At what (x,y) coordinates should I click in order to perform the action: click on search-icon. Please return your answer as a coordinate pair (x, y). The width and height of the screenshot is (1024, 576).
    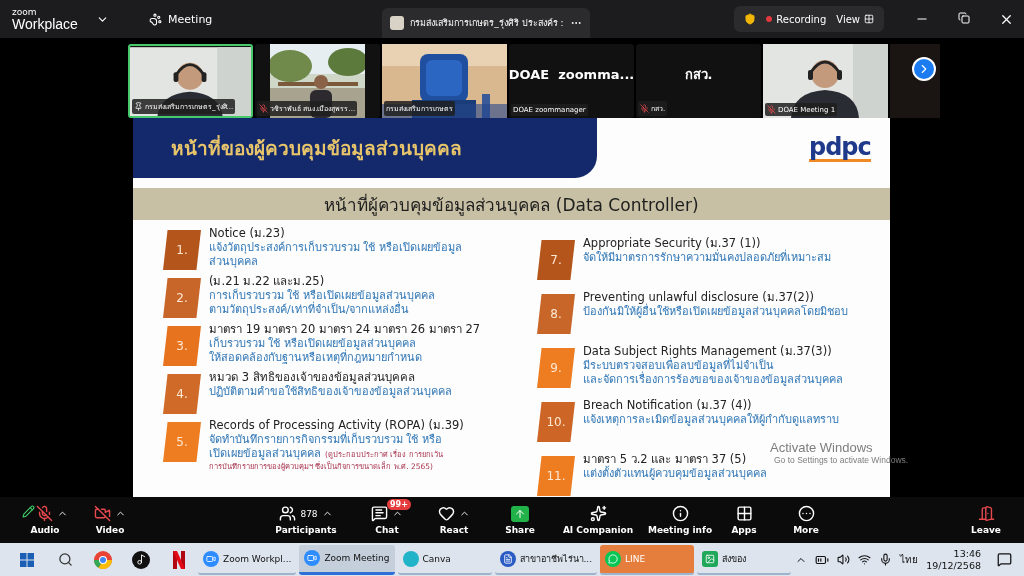
    Looking at the image, I should click on (65, 559).